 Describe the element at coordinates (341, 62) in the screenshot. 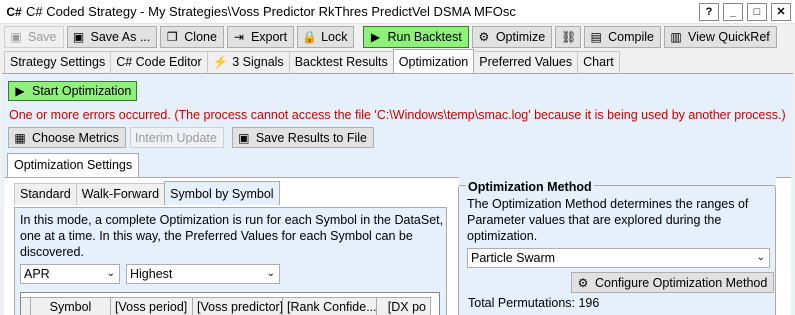

I see `tab-backtest-results: Backtest Results` at that location.